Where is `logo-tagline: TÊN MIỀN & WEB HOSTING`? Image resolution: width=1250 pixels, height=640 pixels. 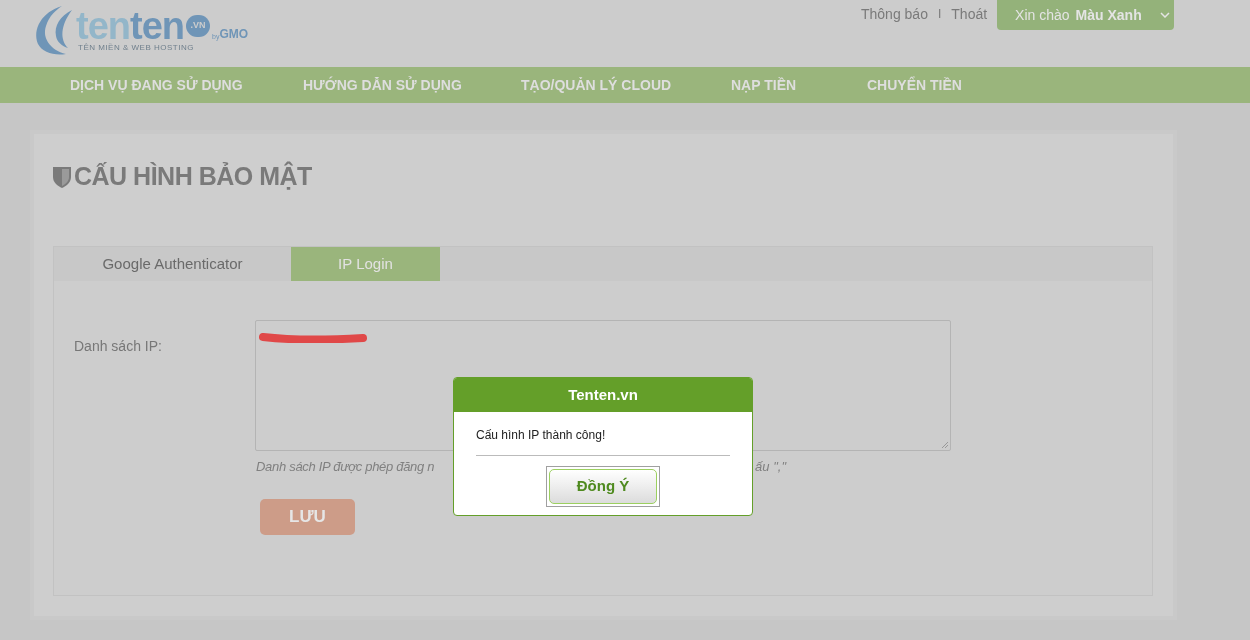
logo-tagline: TÊN MIỀN & WEB HOSTING is located at coordinates (136, 47).